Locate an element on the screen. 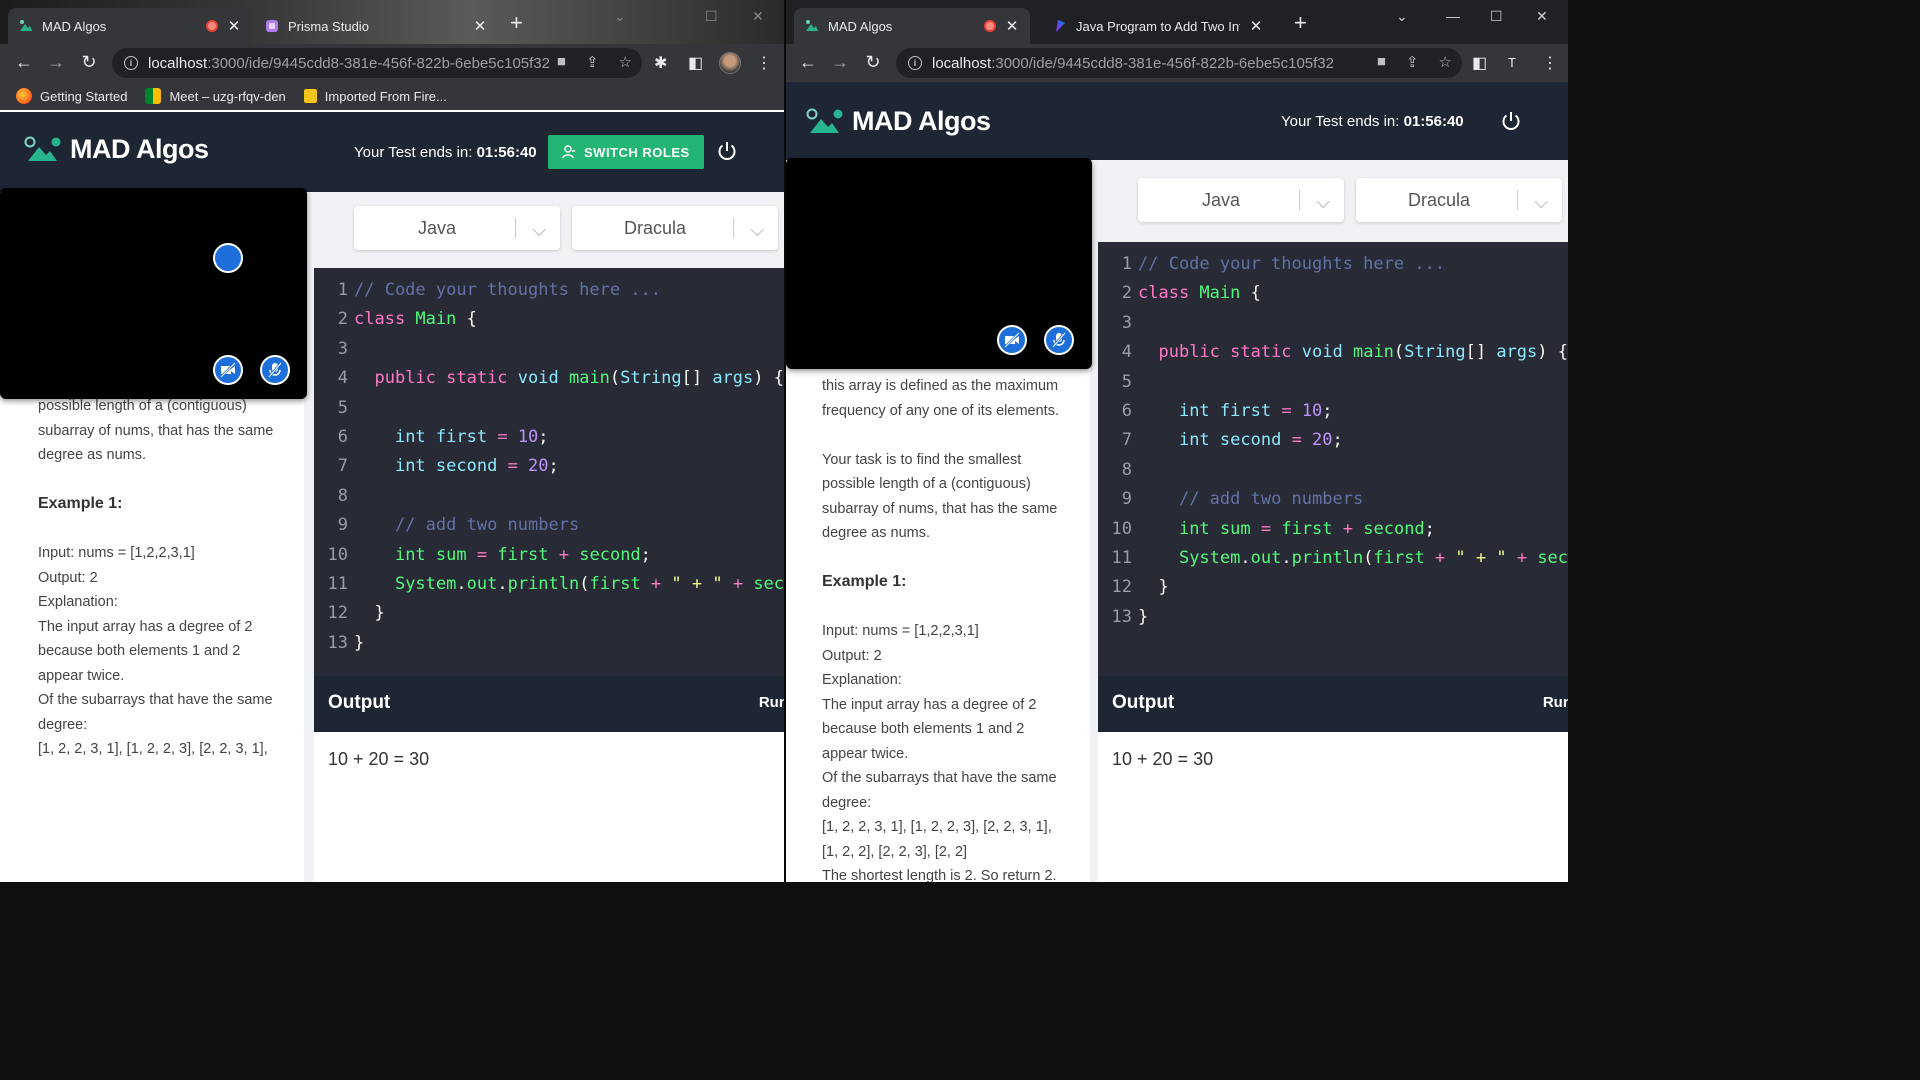 Image resolution: width=1920 pixels, height=1080 pixels. output-panel: 10 + 20 = 30 is located at coordinates (1333, 807).